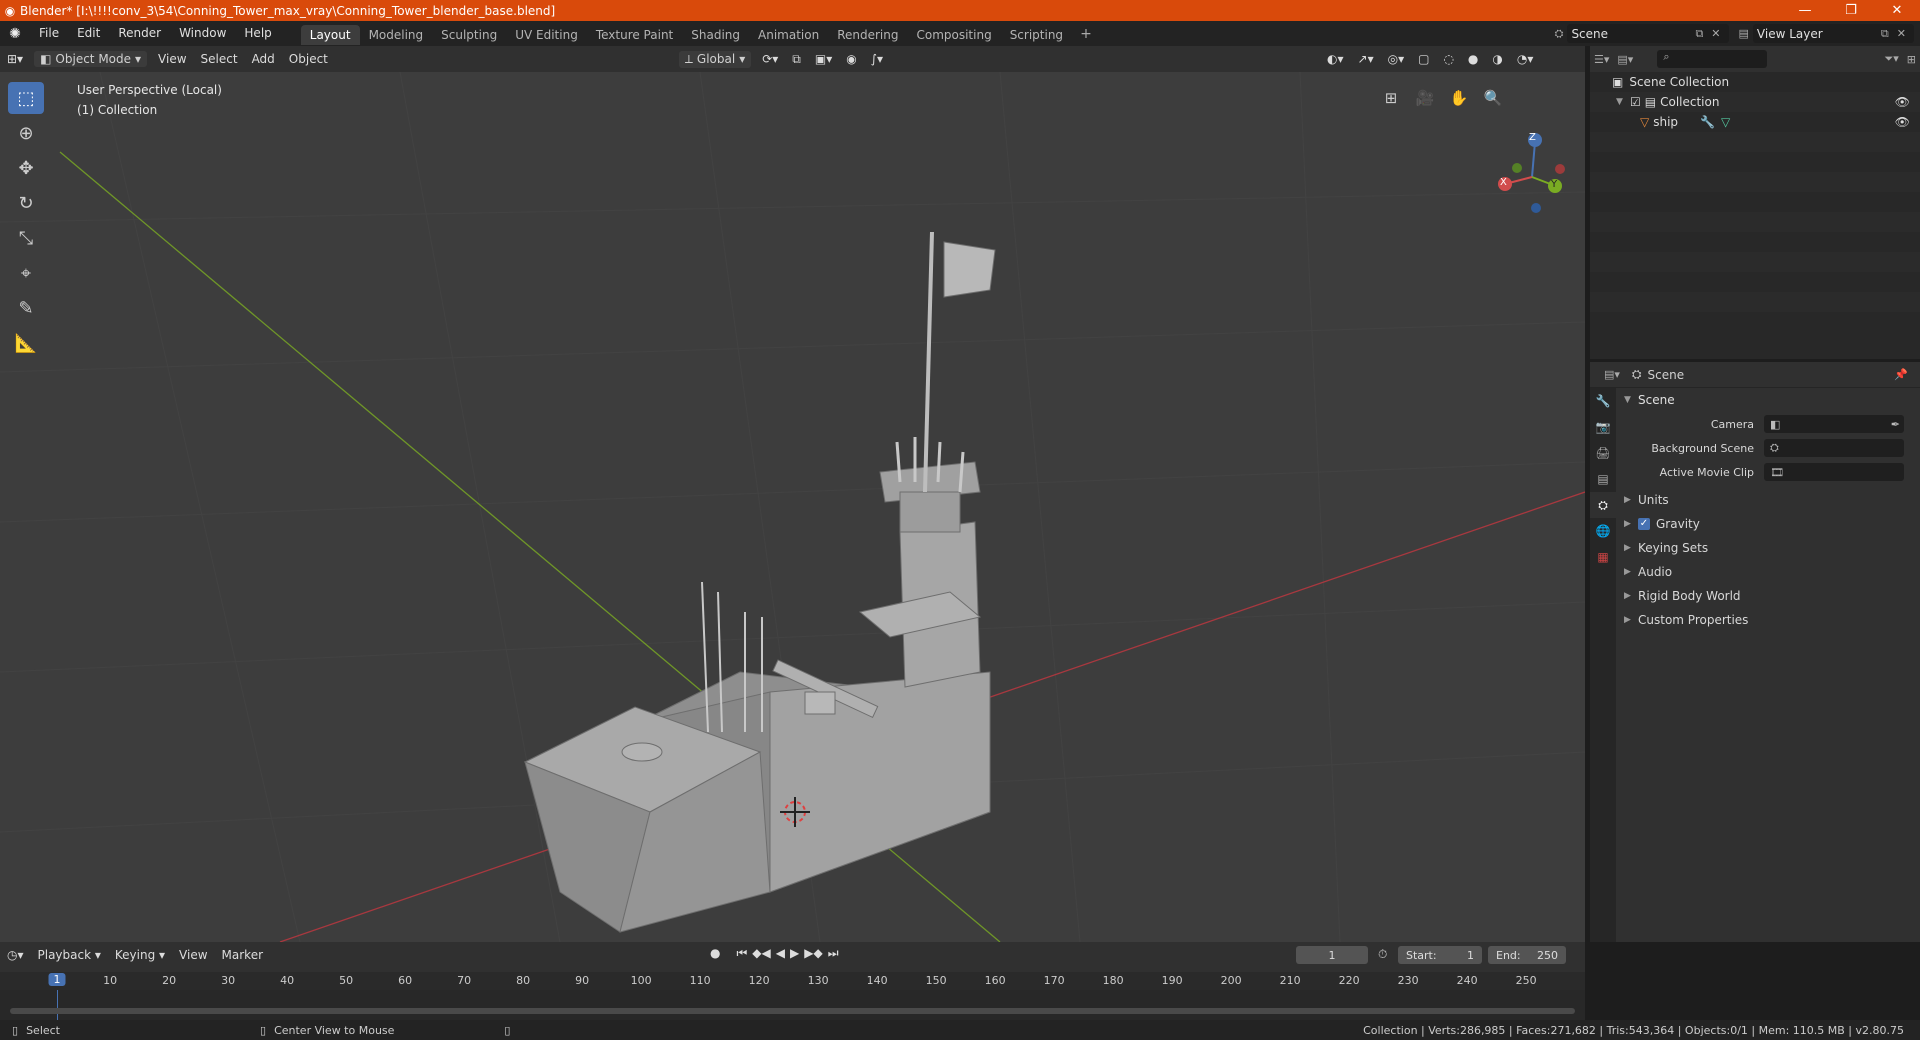 The image size is (1920, 1040). What do you see at coordinates (91, 59) in the screenshot?
I see `mode-dropdown: ◧ Object Mode ▾` at bounding box center [91, 59].